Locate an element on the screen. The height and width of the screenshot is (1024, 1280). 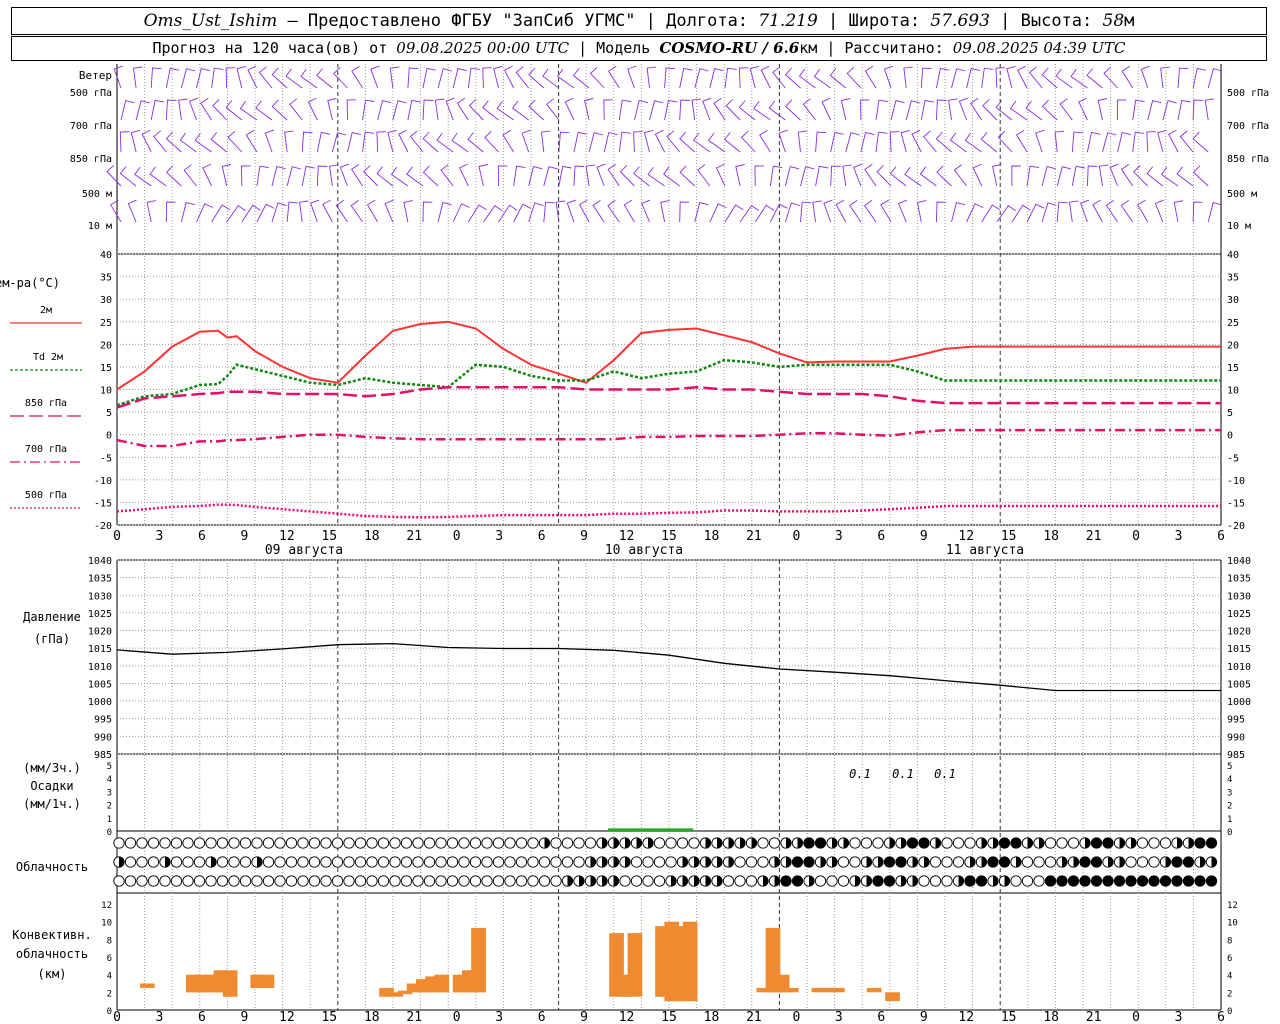
temp-tick-label: 35 is located at coordinates (106, 278).